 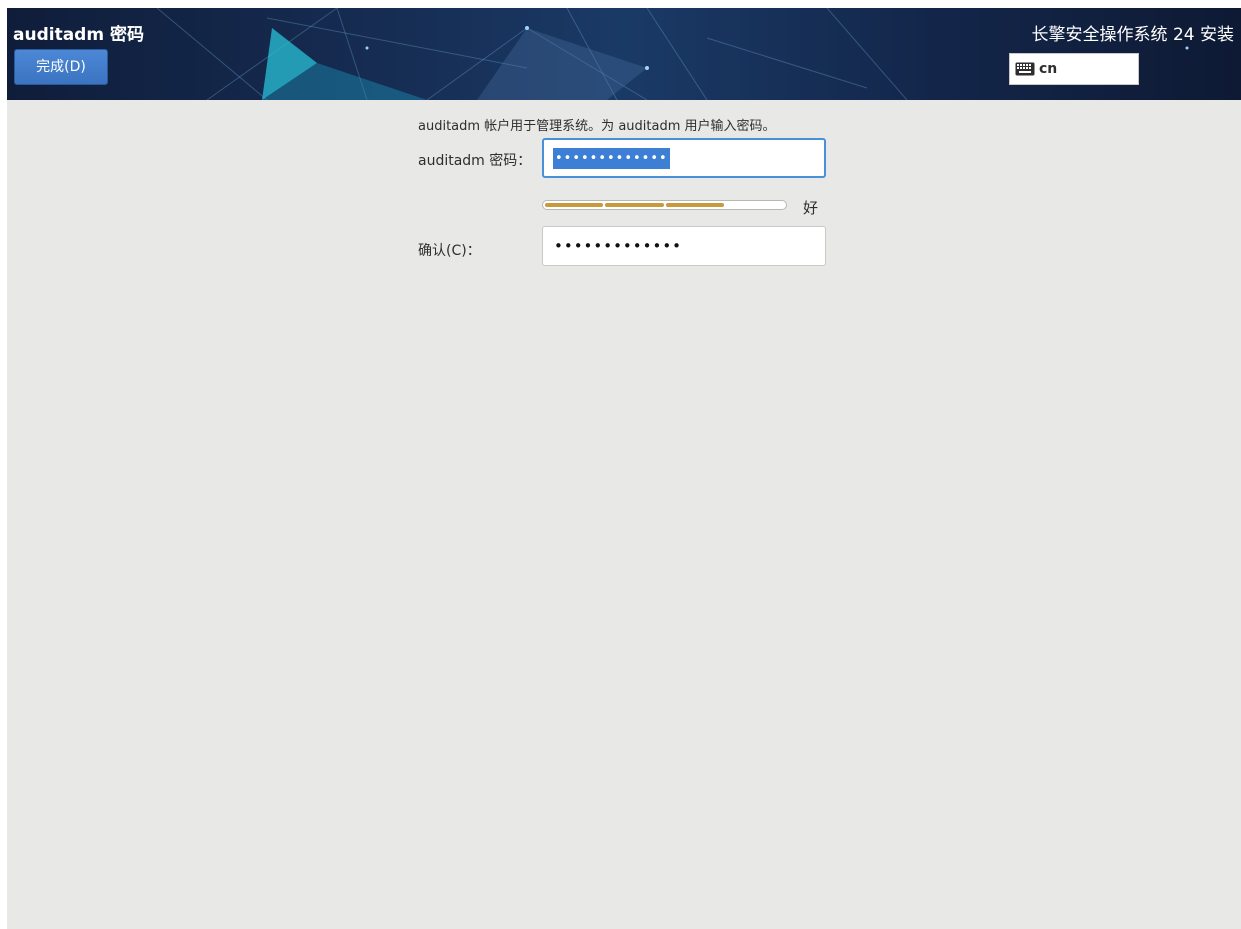 What do you see at coordinates (1074, 69) in the screenshot?
I see `keyboard-layout-indicator: cn` at bounding box center [1074, 69].